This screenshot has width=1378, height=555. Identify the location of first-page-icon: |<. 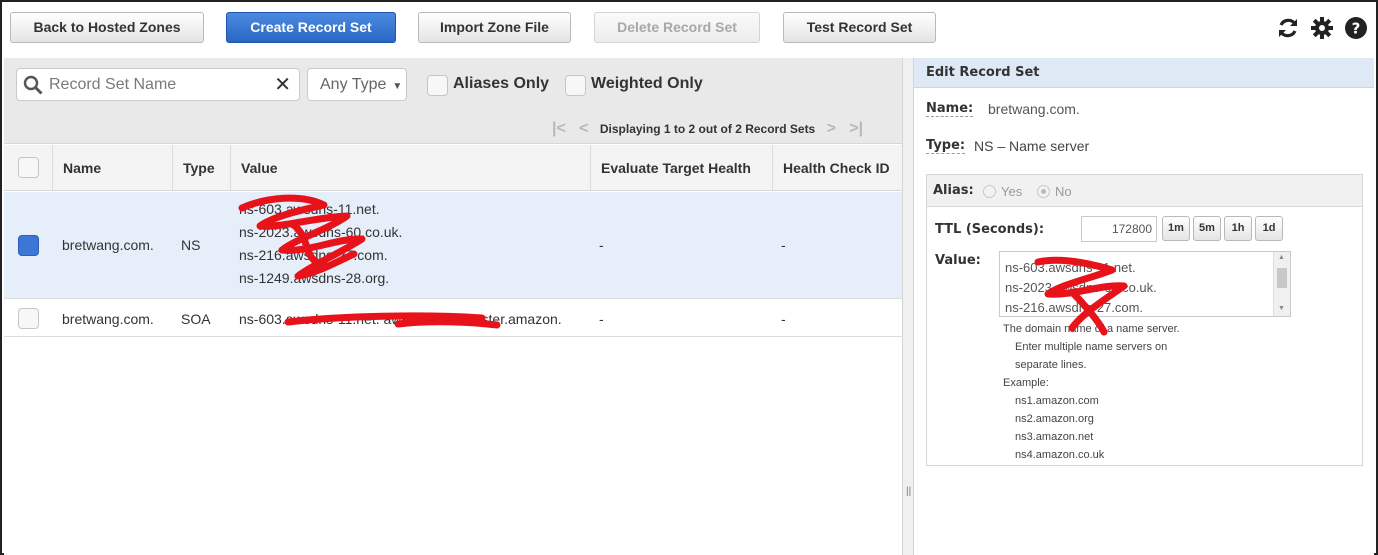
(559, 128).